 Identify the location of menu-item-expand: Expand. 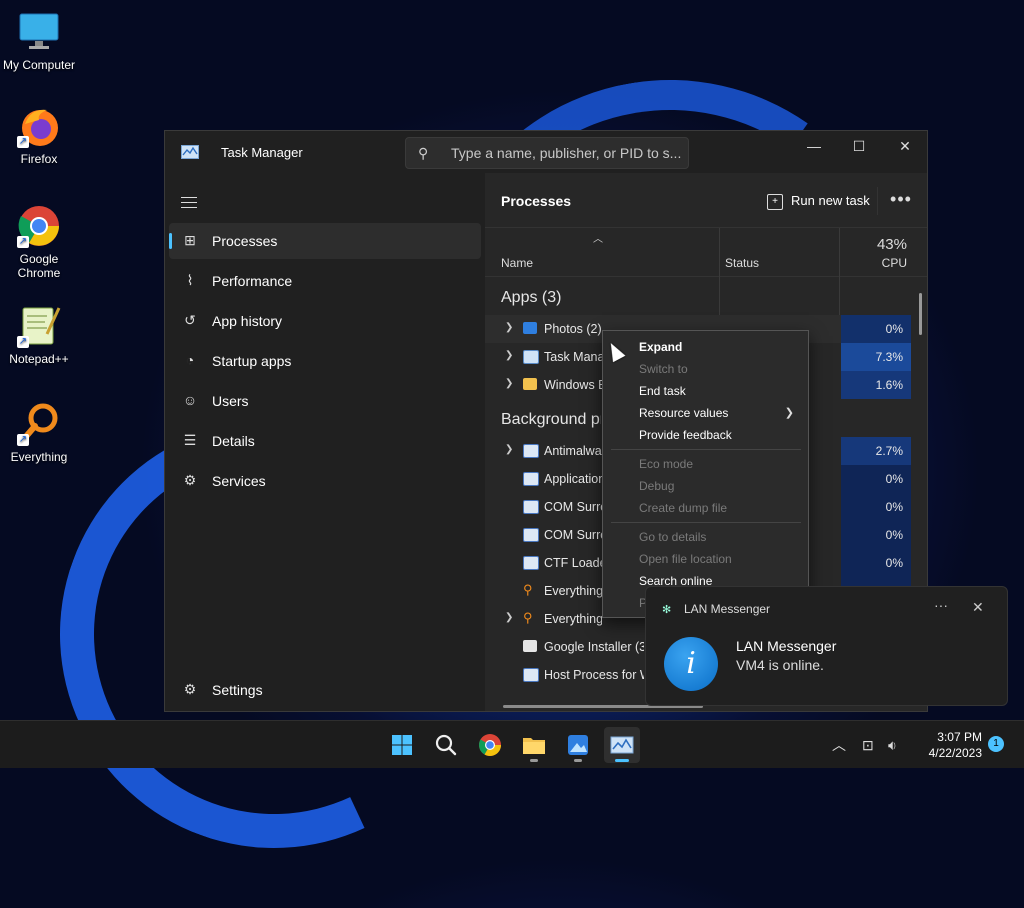
(660, 347).